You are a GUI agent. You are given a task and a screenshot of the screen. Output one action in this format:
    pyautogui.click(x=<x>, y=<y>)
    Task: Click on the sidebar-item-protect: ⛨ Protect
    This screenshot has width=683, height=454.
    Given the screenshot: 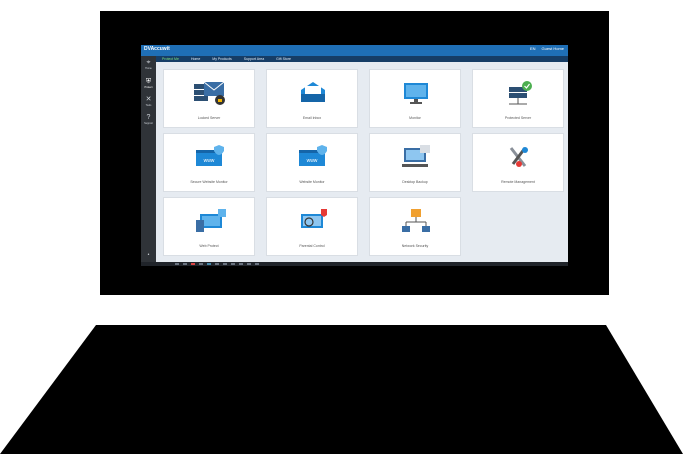 What is the action you would take?
    pyautogui.click(x=148, y=83)
    